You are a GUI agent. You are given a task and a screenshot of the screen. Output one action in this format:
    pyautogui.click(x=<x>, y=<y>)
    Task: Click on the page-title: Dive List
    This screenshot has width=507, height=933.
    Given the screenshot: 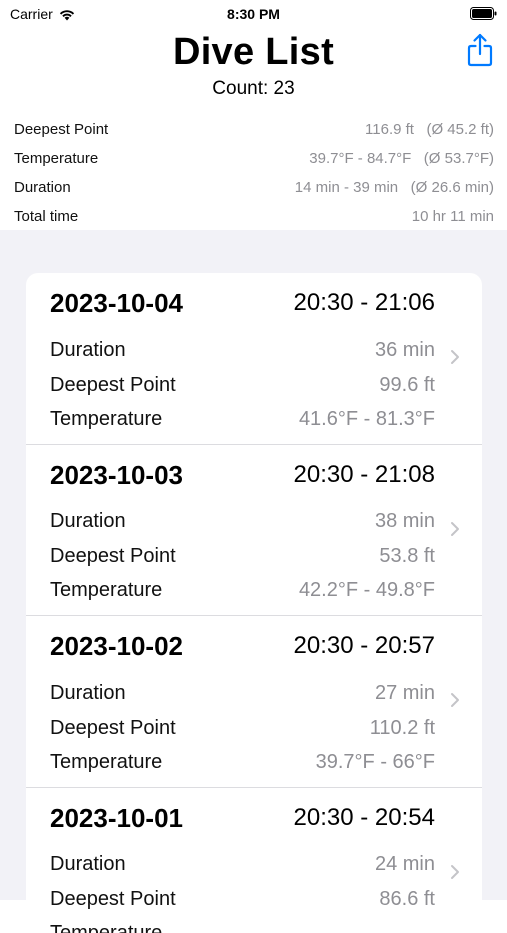 What is the action you would take?
    pyautogui.click(x=253, y=52)
    